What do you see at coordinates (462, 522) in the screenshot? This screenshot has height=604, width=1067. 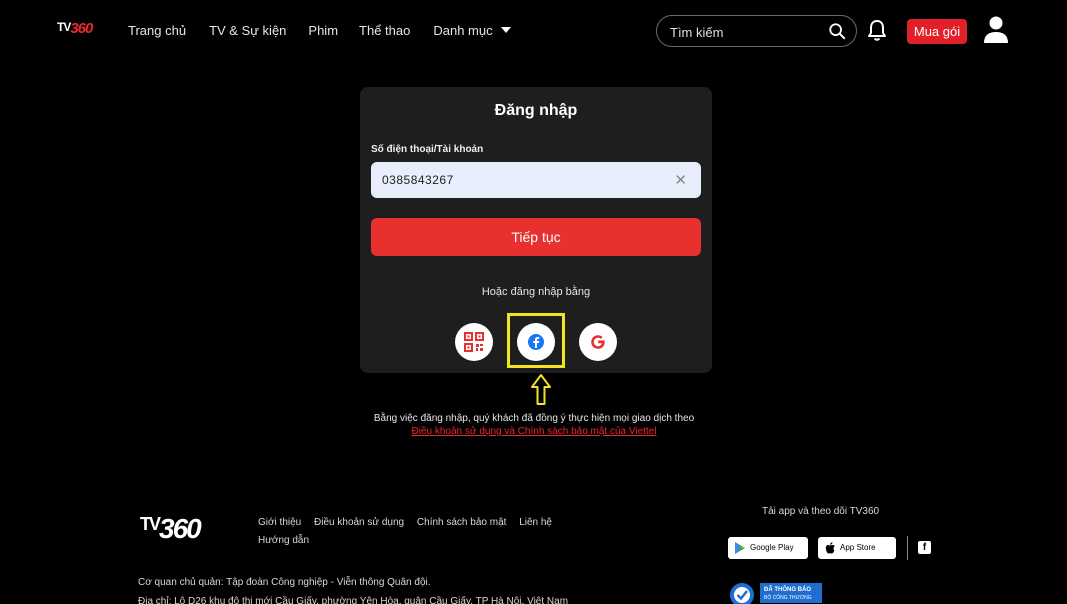 I see `footer-link-privacy: Chính sách bảo mật` at bounding box center [462, 522].